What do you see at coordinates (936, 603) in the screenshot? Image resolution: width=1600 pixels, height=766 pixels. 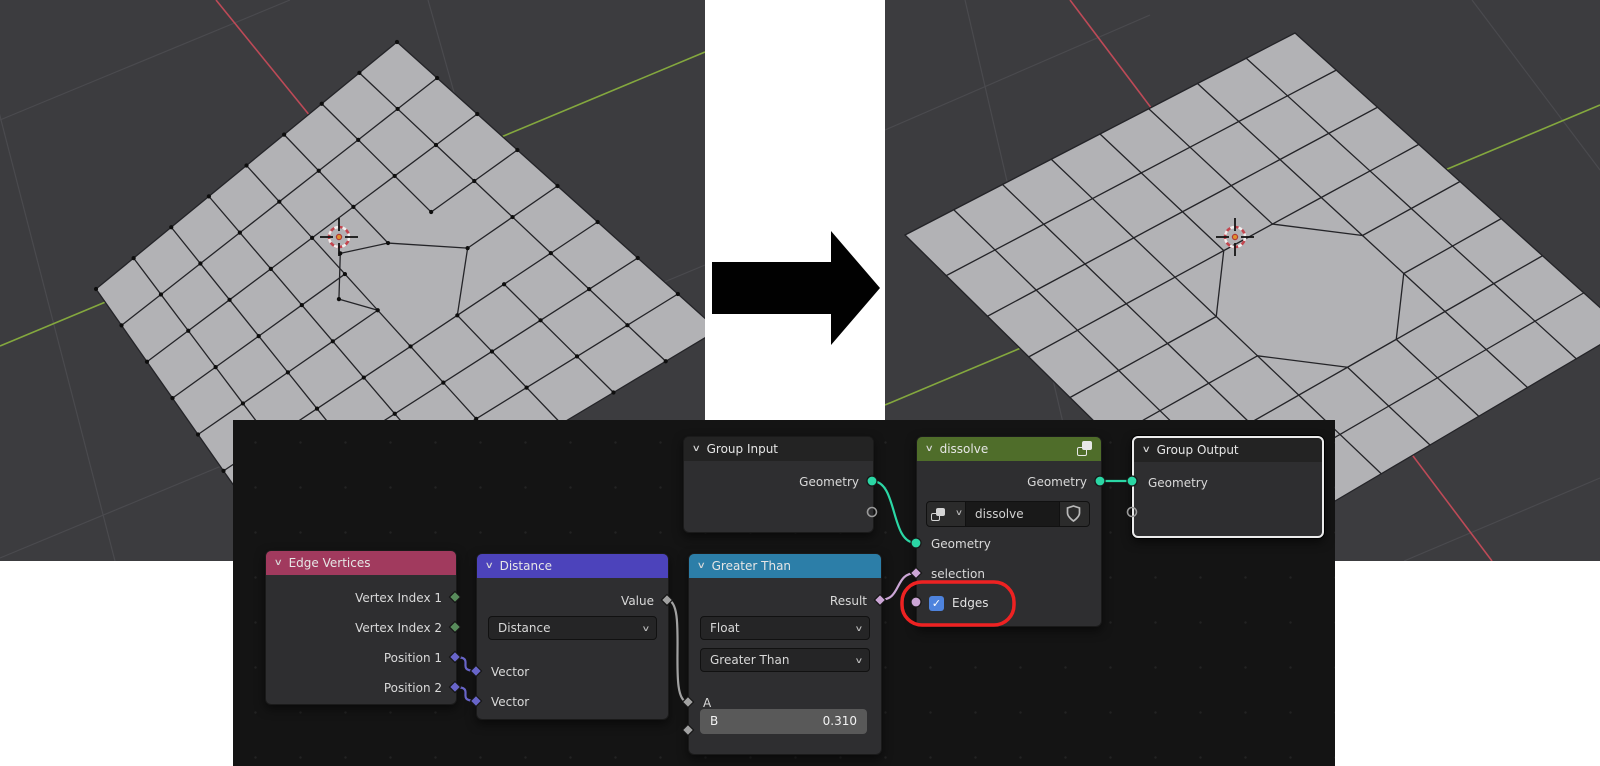 I see `checkbox-checked: ✓` at bounding box center [936, 603].